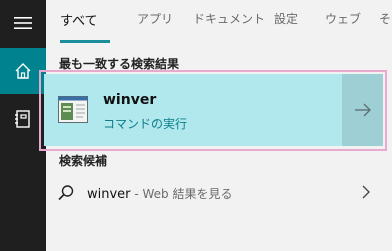  Describe the element at coordinates (229, 18) in the screenshot. I see `tab-documents: ドキュメント` at that location.